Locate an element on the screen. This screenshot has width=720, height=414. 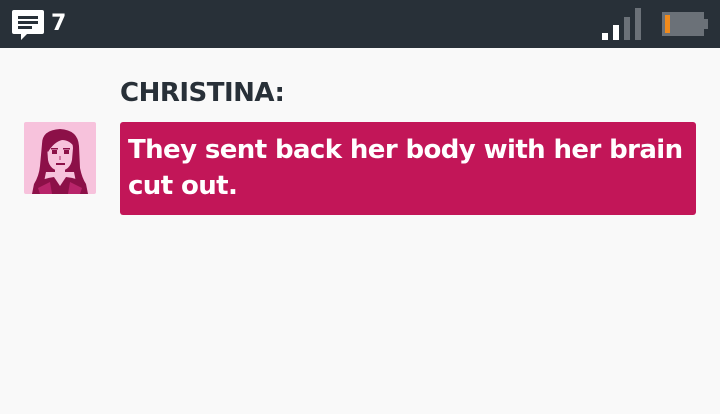
speaker-name: CHRISTINA: is located at coordinates (202, 93).